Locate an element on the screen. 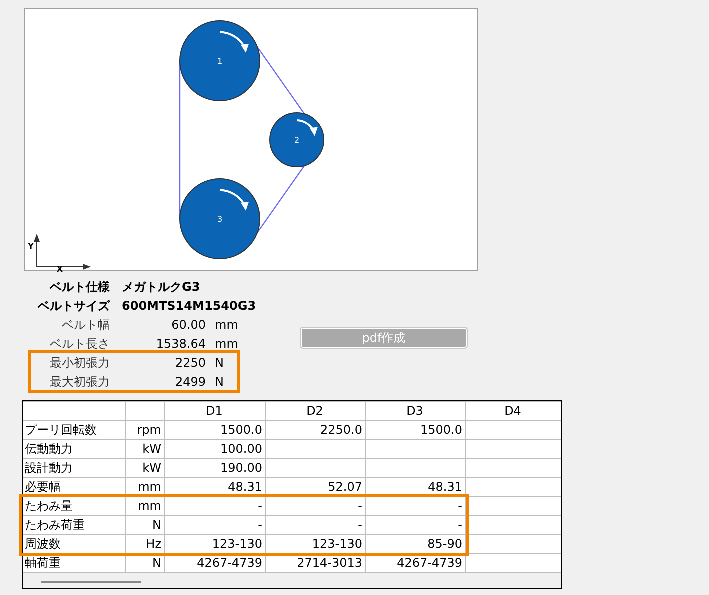 Image resolution: width=709 pixels, height=595 pixels. pulley is located at coordinates (297, 140).